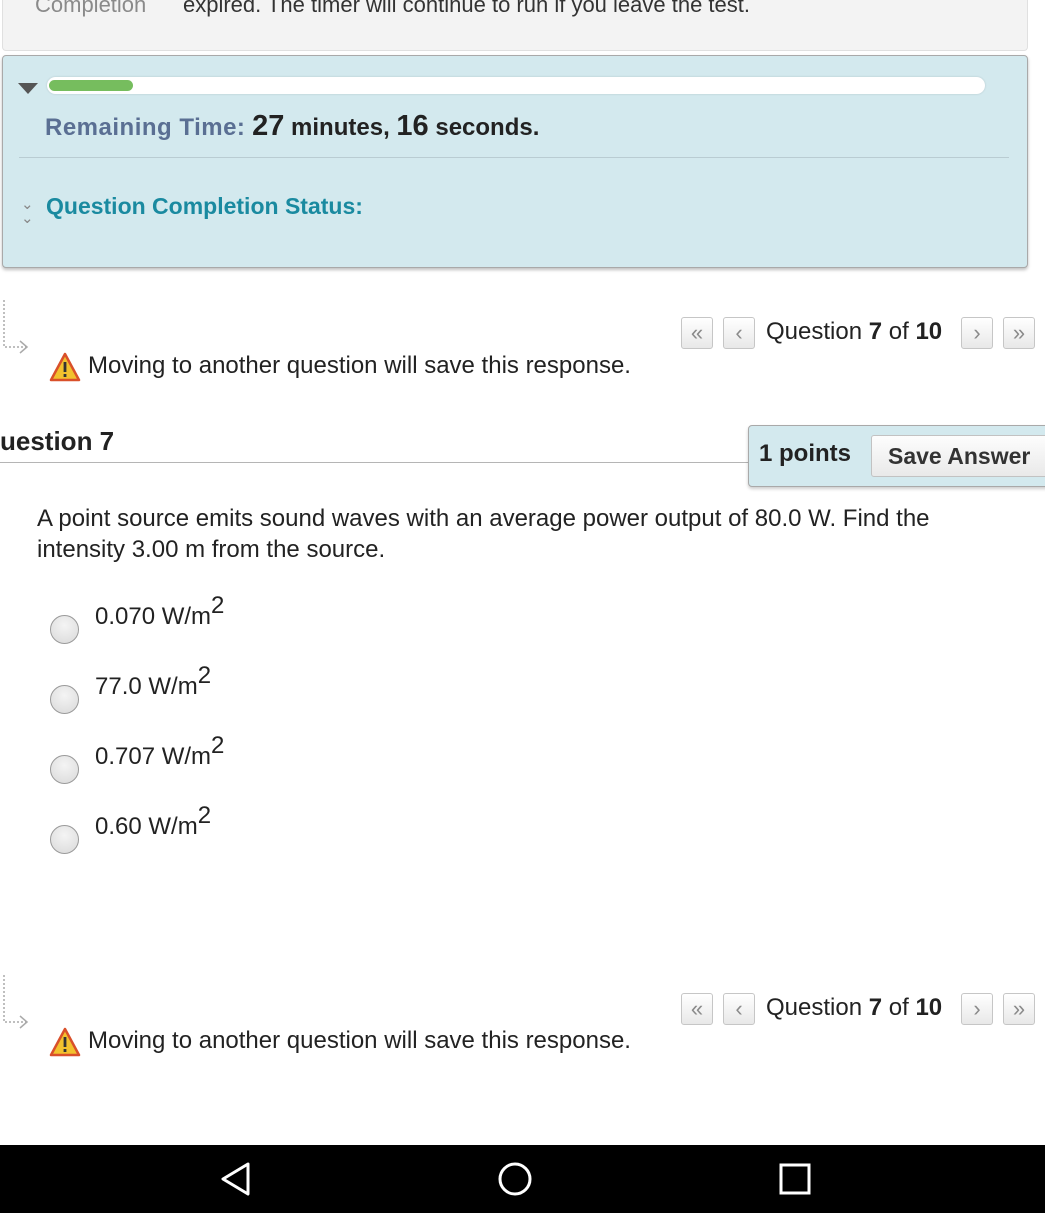  Describe the element at coordinates (91, 8) in the screenshot. I see `completion-label: Completion` at that location.